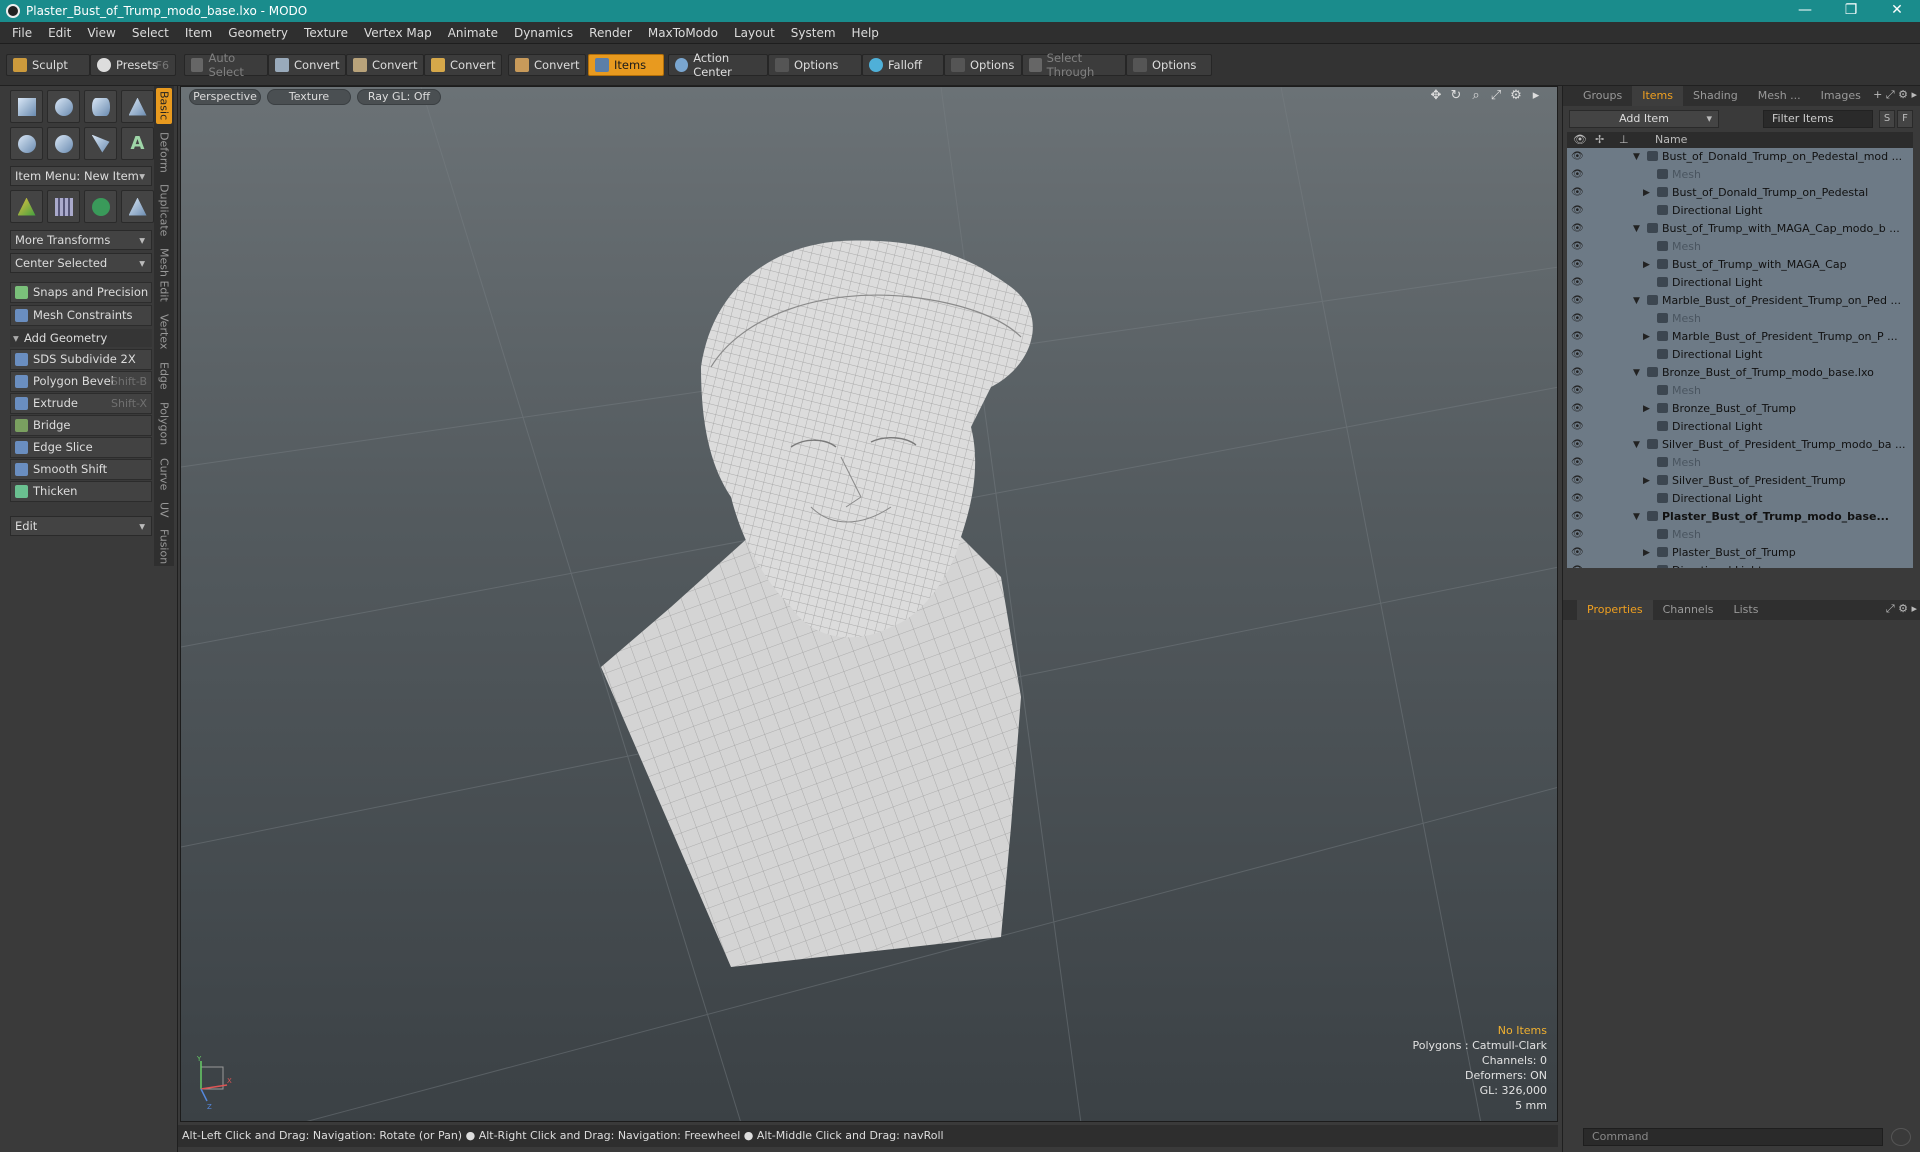 This screenshot has height=1152, width=1920. I want to click on play-icon: ▸, so click(1536, 96).